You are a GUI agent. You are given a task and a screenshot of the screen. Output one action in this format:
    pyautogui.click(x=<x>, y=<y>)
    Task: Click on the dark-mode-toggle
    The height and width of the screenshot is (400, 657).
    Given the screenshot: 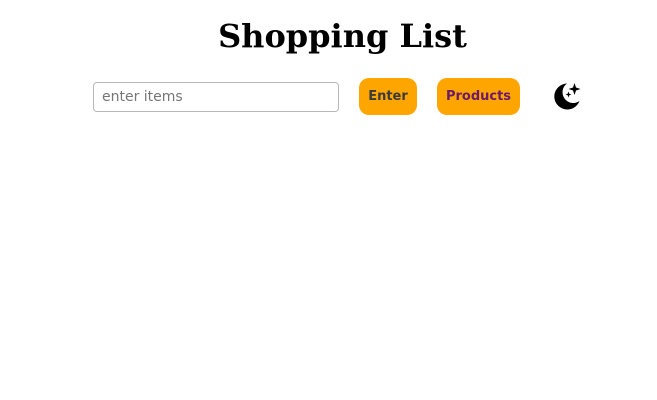 What is the action you would take?
    pyautogui.click(x=565, y=96)
    